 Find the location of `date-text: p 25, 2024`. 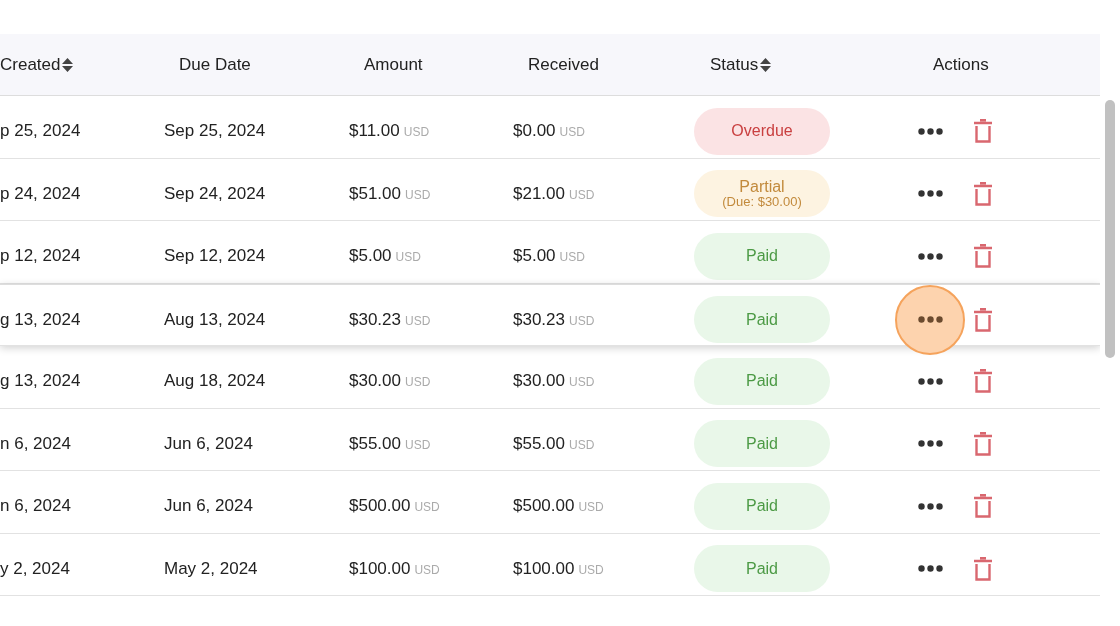

date-text: p 25, 2024 is located at coordinates (40, 131).